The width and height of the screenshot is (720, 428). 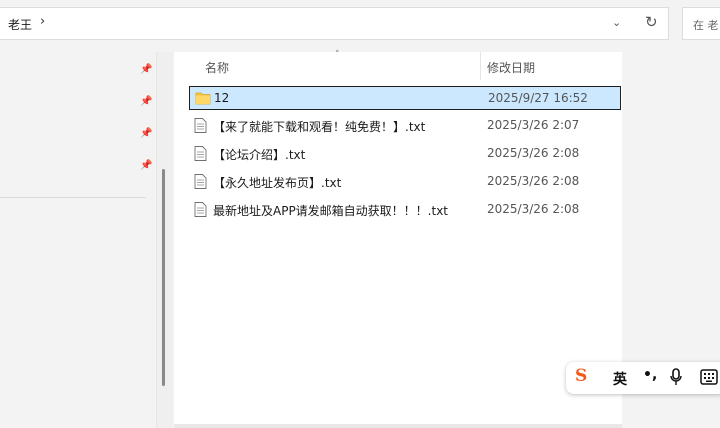 I want to click on search-placeholder: 在 老, so click(x=706, y=25).